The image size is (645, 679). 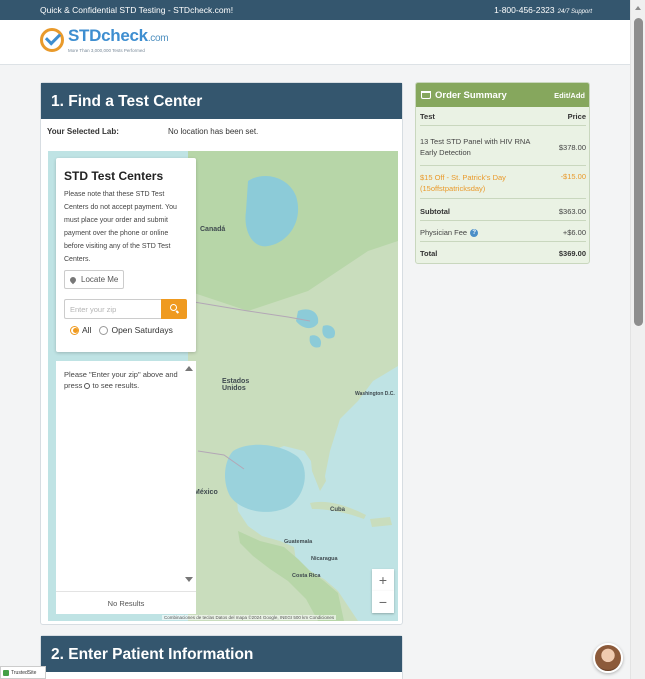 What do you see at coordinates (6, 672) in the screenshot?
I see `trustedsite-check-icon` at bounding box center [6, 672].